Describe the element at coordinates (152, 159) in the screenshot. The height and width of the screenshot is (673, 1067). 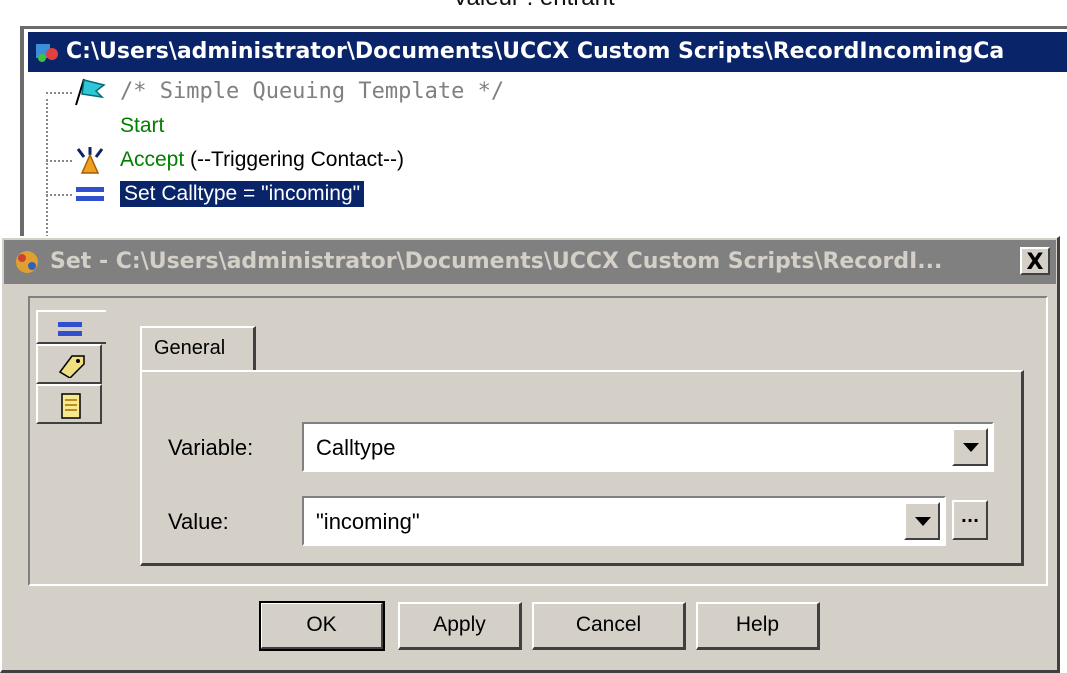
I see `tree-accept-step-label: Accept` at that location.